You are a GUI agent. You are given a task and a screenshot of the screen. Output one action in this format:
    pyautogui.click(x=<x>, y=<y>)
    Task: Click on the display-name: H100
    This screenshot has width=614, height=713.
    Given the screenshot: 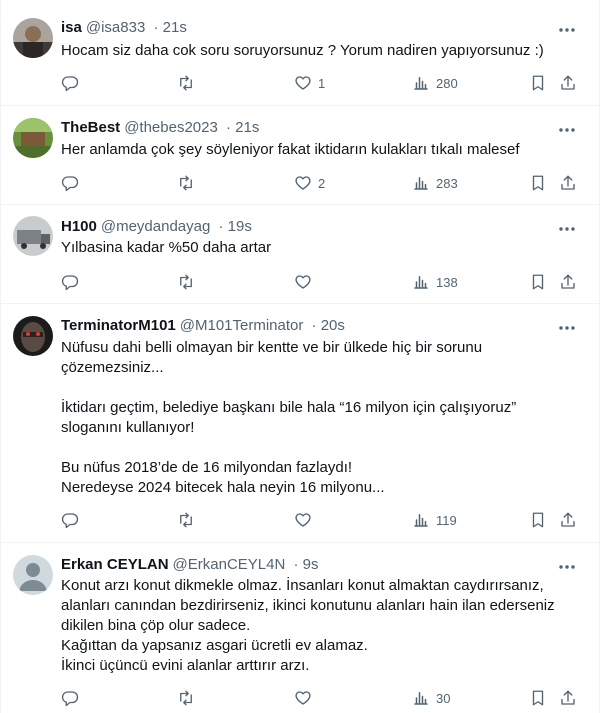 What is the action you would take?
    pyautogui.click(x=79, y=226)
    